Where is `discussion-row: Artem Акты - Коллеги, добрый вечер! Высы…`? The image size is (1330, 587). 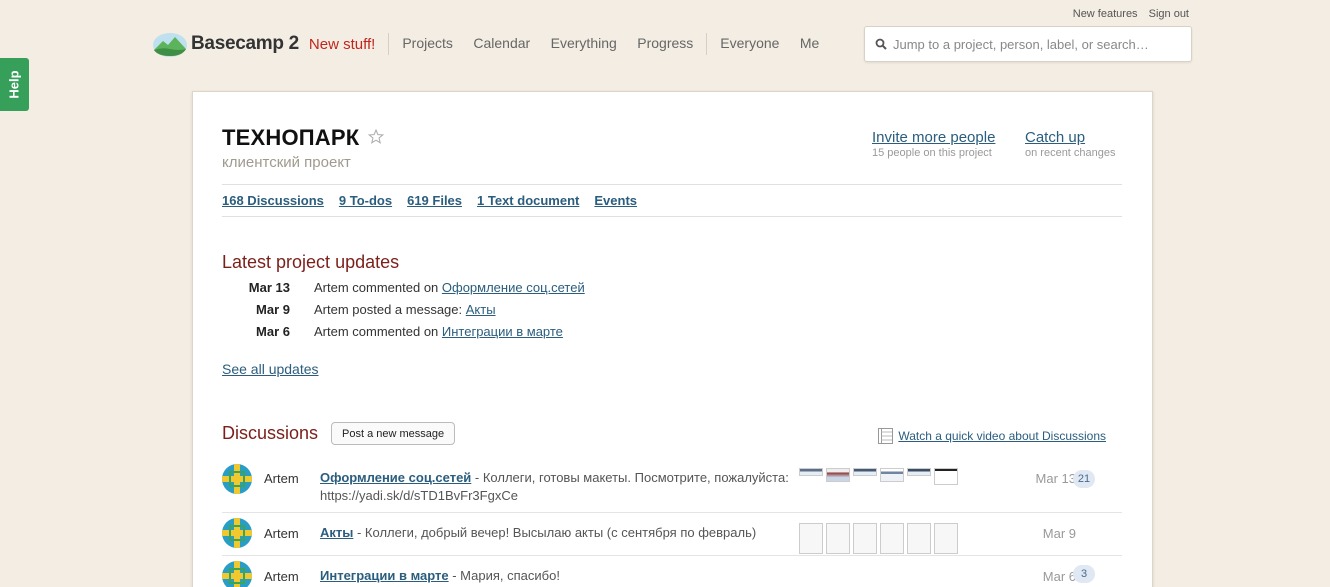 discussion-row: Artem Акты - Коллеги, добрый вечер! Высы… is located at coordinates (672, 534).